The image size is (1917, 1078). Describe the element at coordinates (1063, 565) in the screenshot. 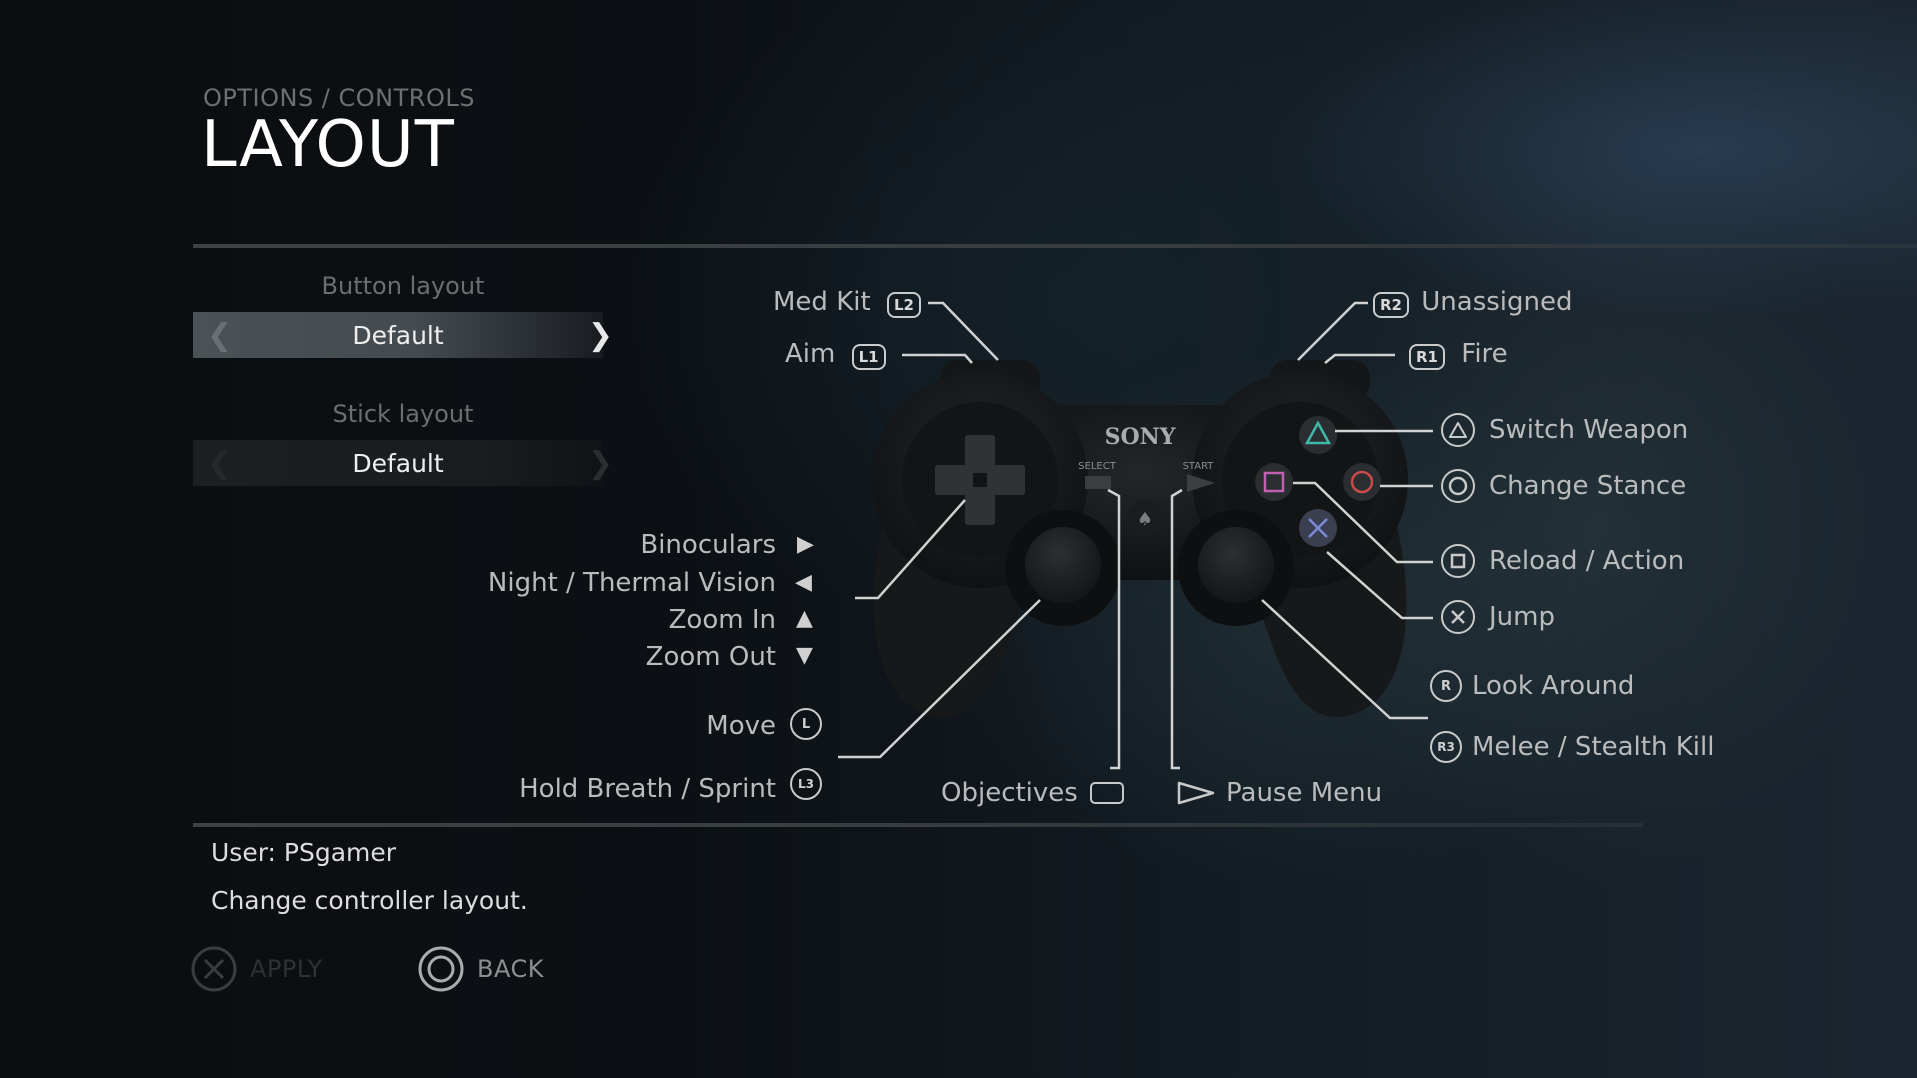

I see `left-stick` at that location.